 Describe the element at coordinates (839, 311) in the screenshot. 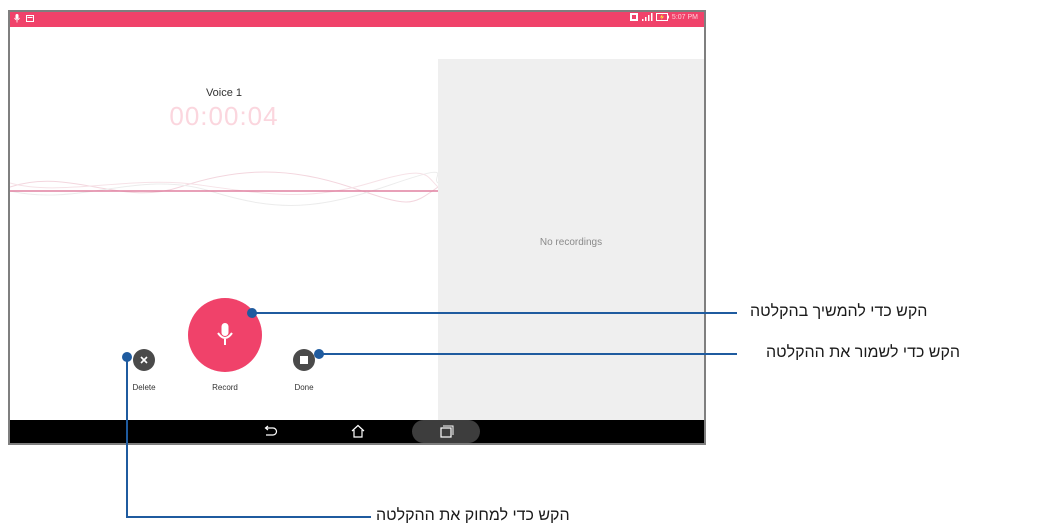

I see `record-callout: הקש כדי להמשיך בהקלטה` at that location.